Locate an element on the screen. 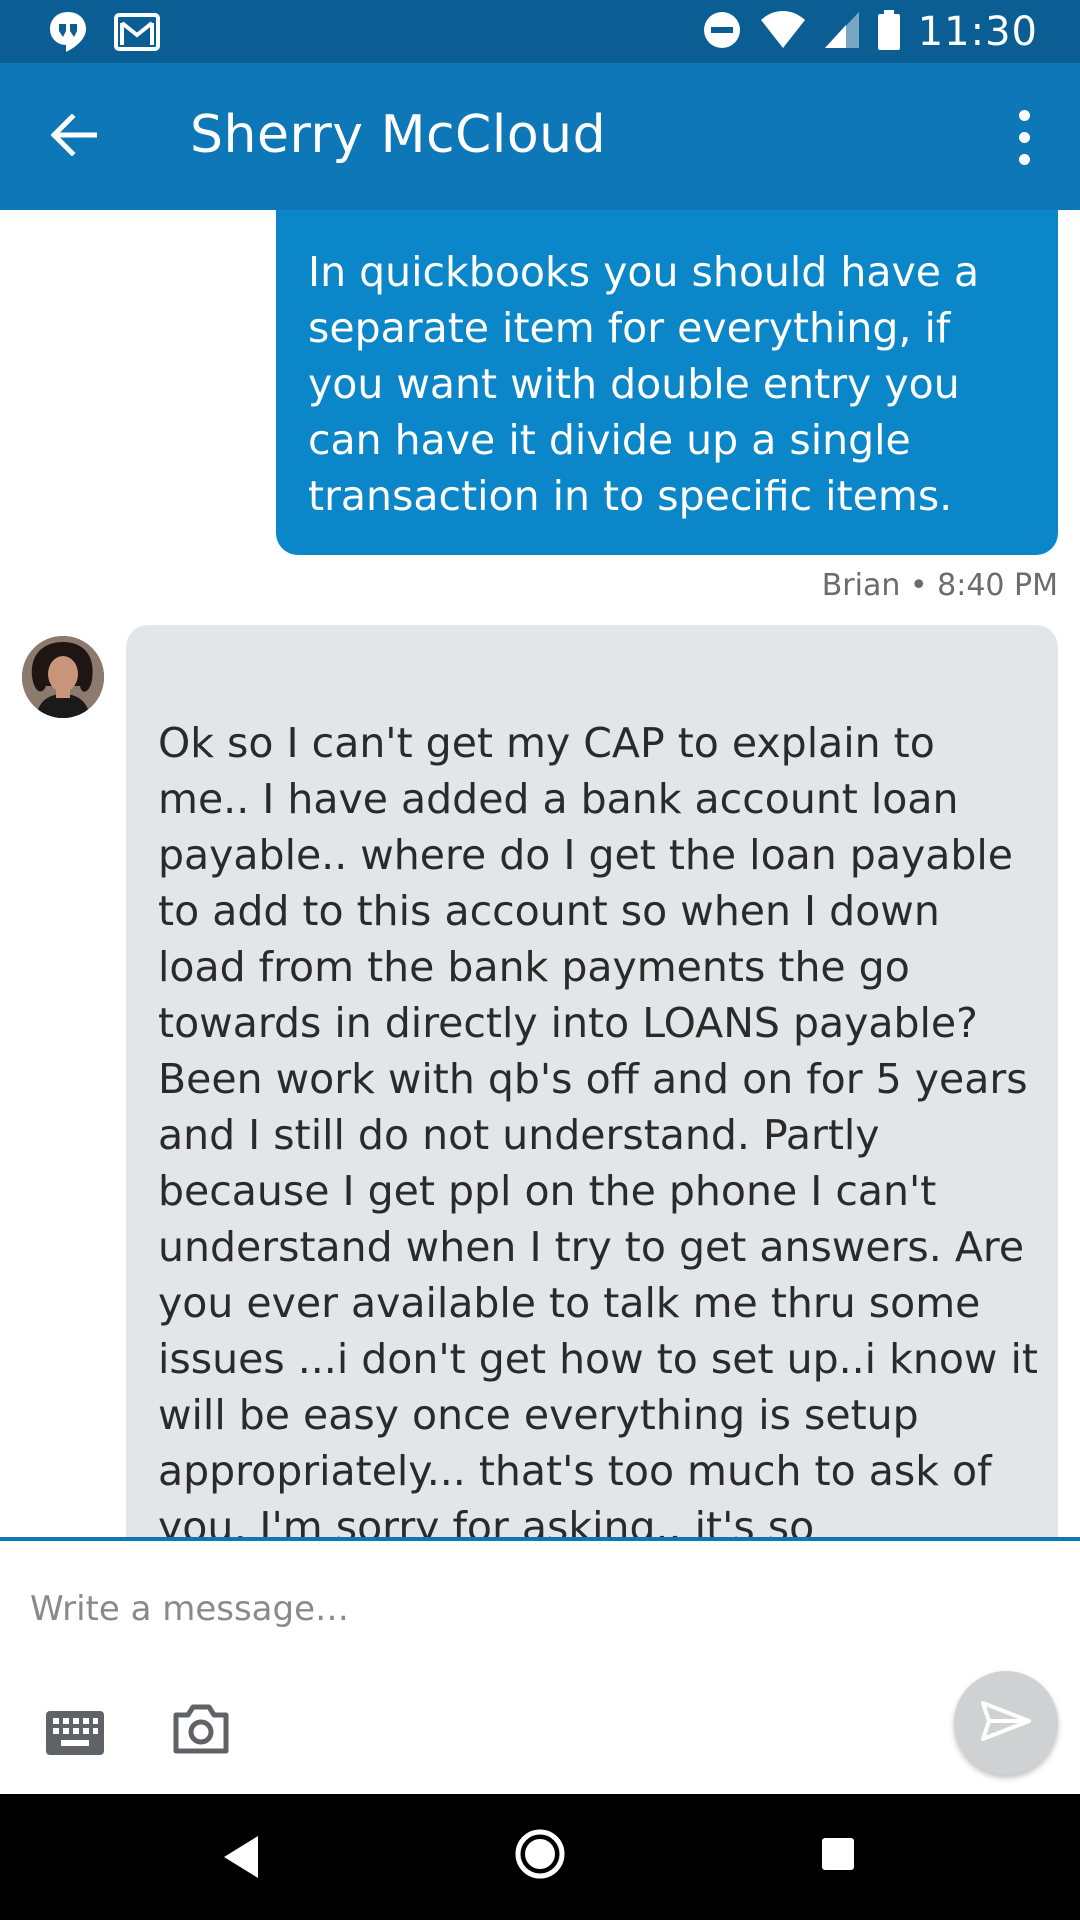 The height and width of the screenshot is (1920, 1080). camera-icon is located at coordinates (201, 1732).